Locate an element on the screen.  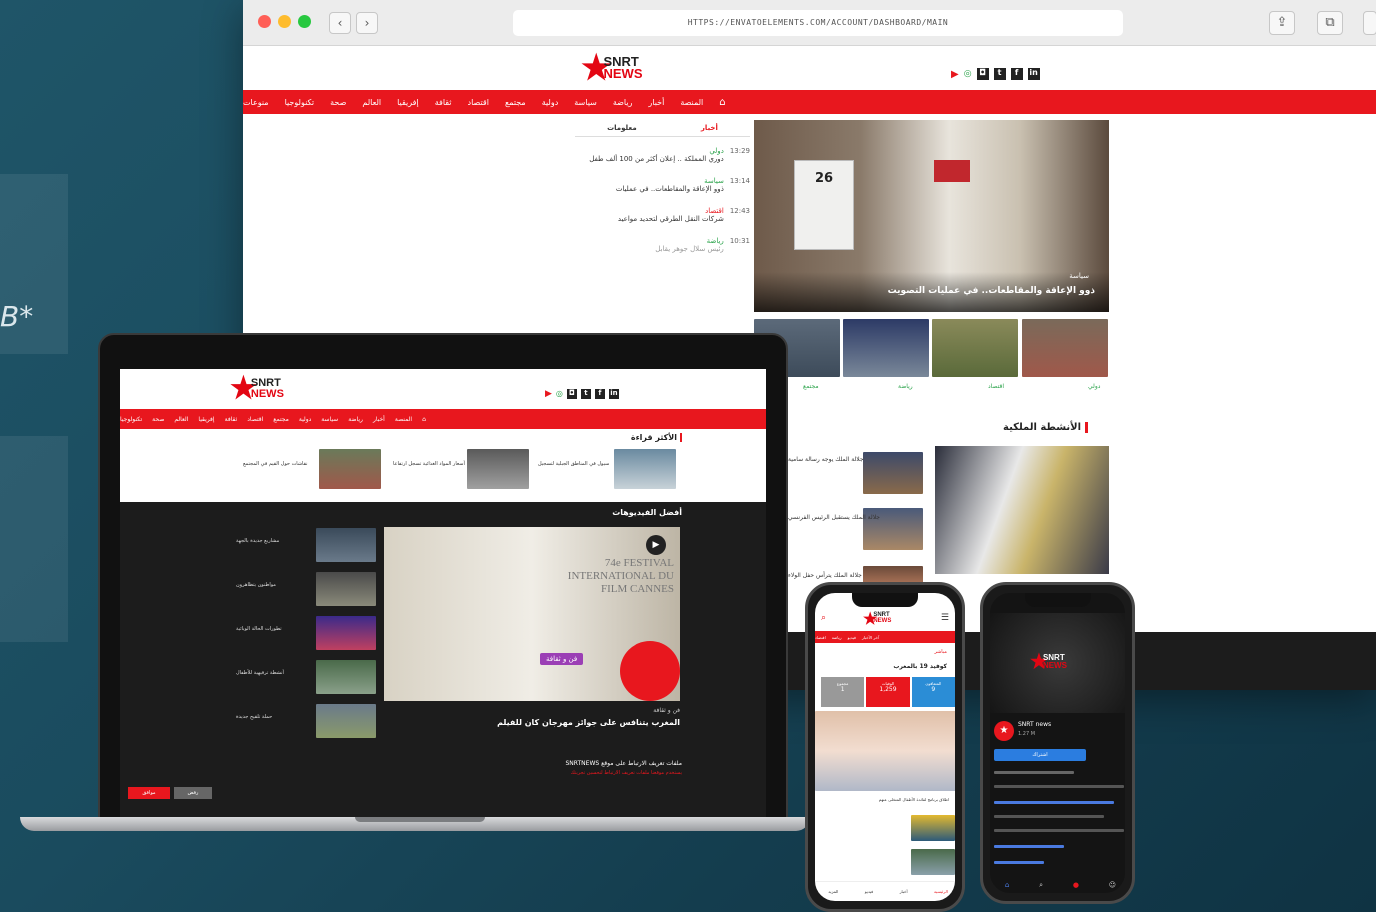
close-dot is located at coordinates (264, 21).